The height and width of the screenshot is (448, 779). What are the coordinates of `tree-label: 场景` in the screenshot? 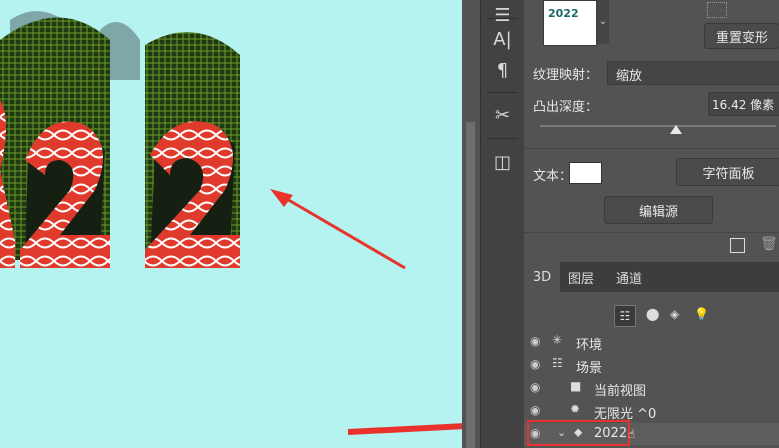 It's located at (589, 368).